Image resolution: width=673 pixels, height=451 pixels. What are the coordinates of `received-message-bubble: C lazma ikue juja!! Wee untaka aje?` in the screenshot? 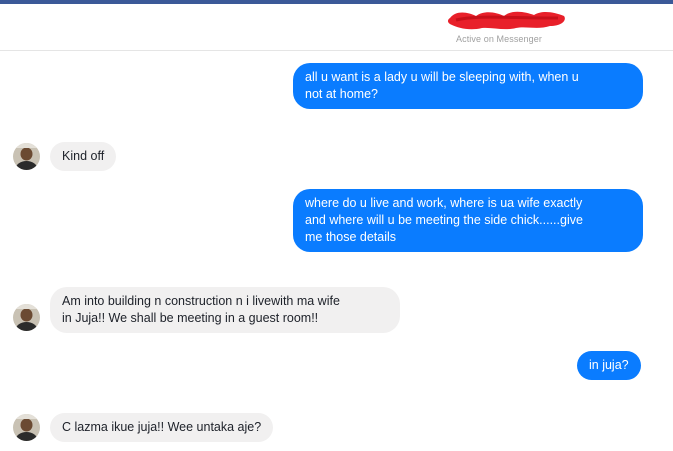 It's located at (162, 427).